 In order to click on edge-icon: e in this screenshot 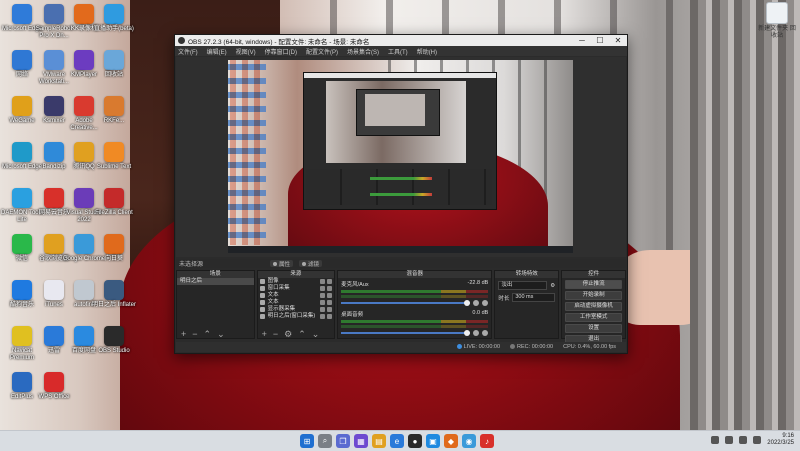, I will do `click(397, 441)`.